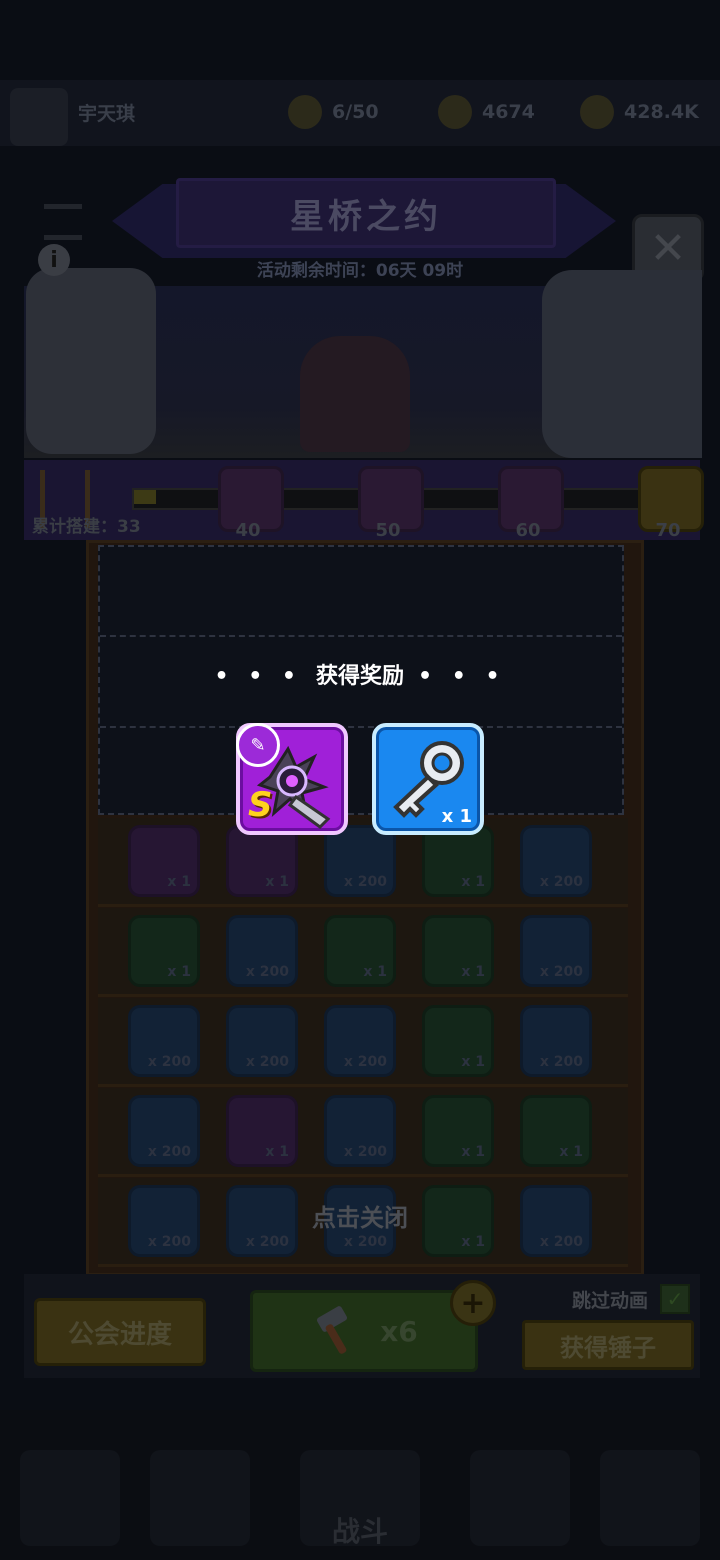 The width and height of the screenshot is (720, 1560). What do you see at coordinates (107, 113) in the screenshot?
I see `player-name: 宇天琪` at bounding box center [107, 113].